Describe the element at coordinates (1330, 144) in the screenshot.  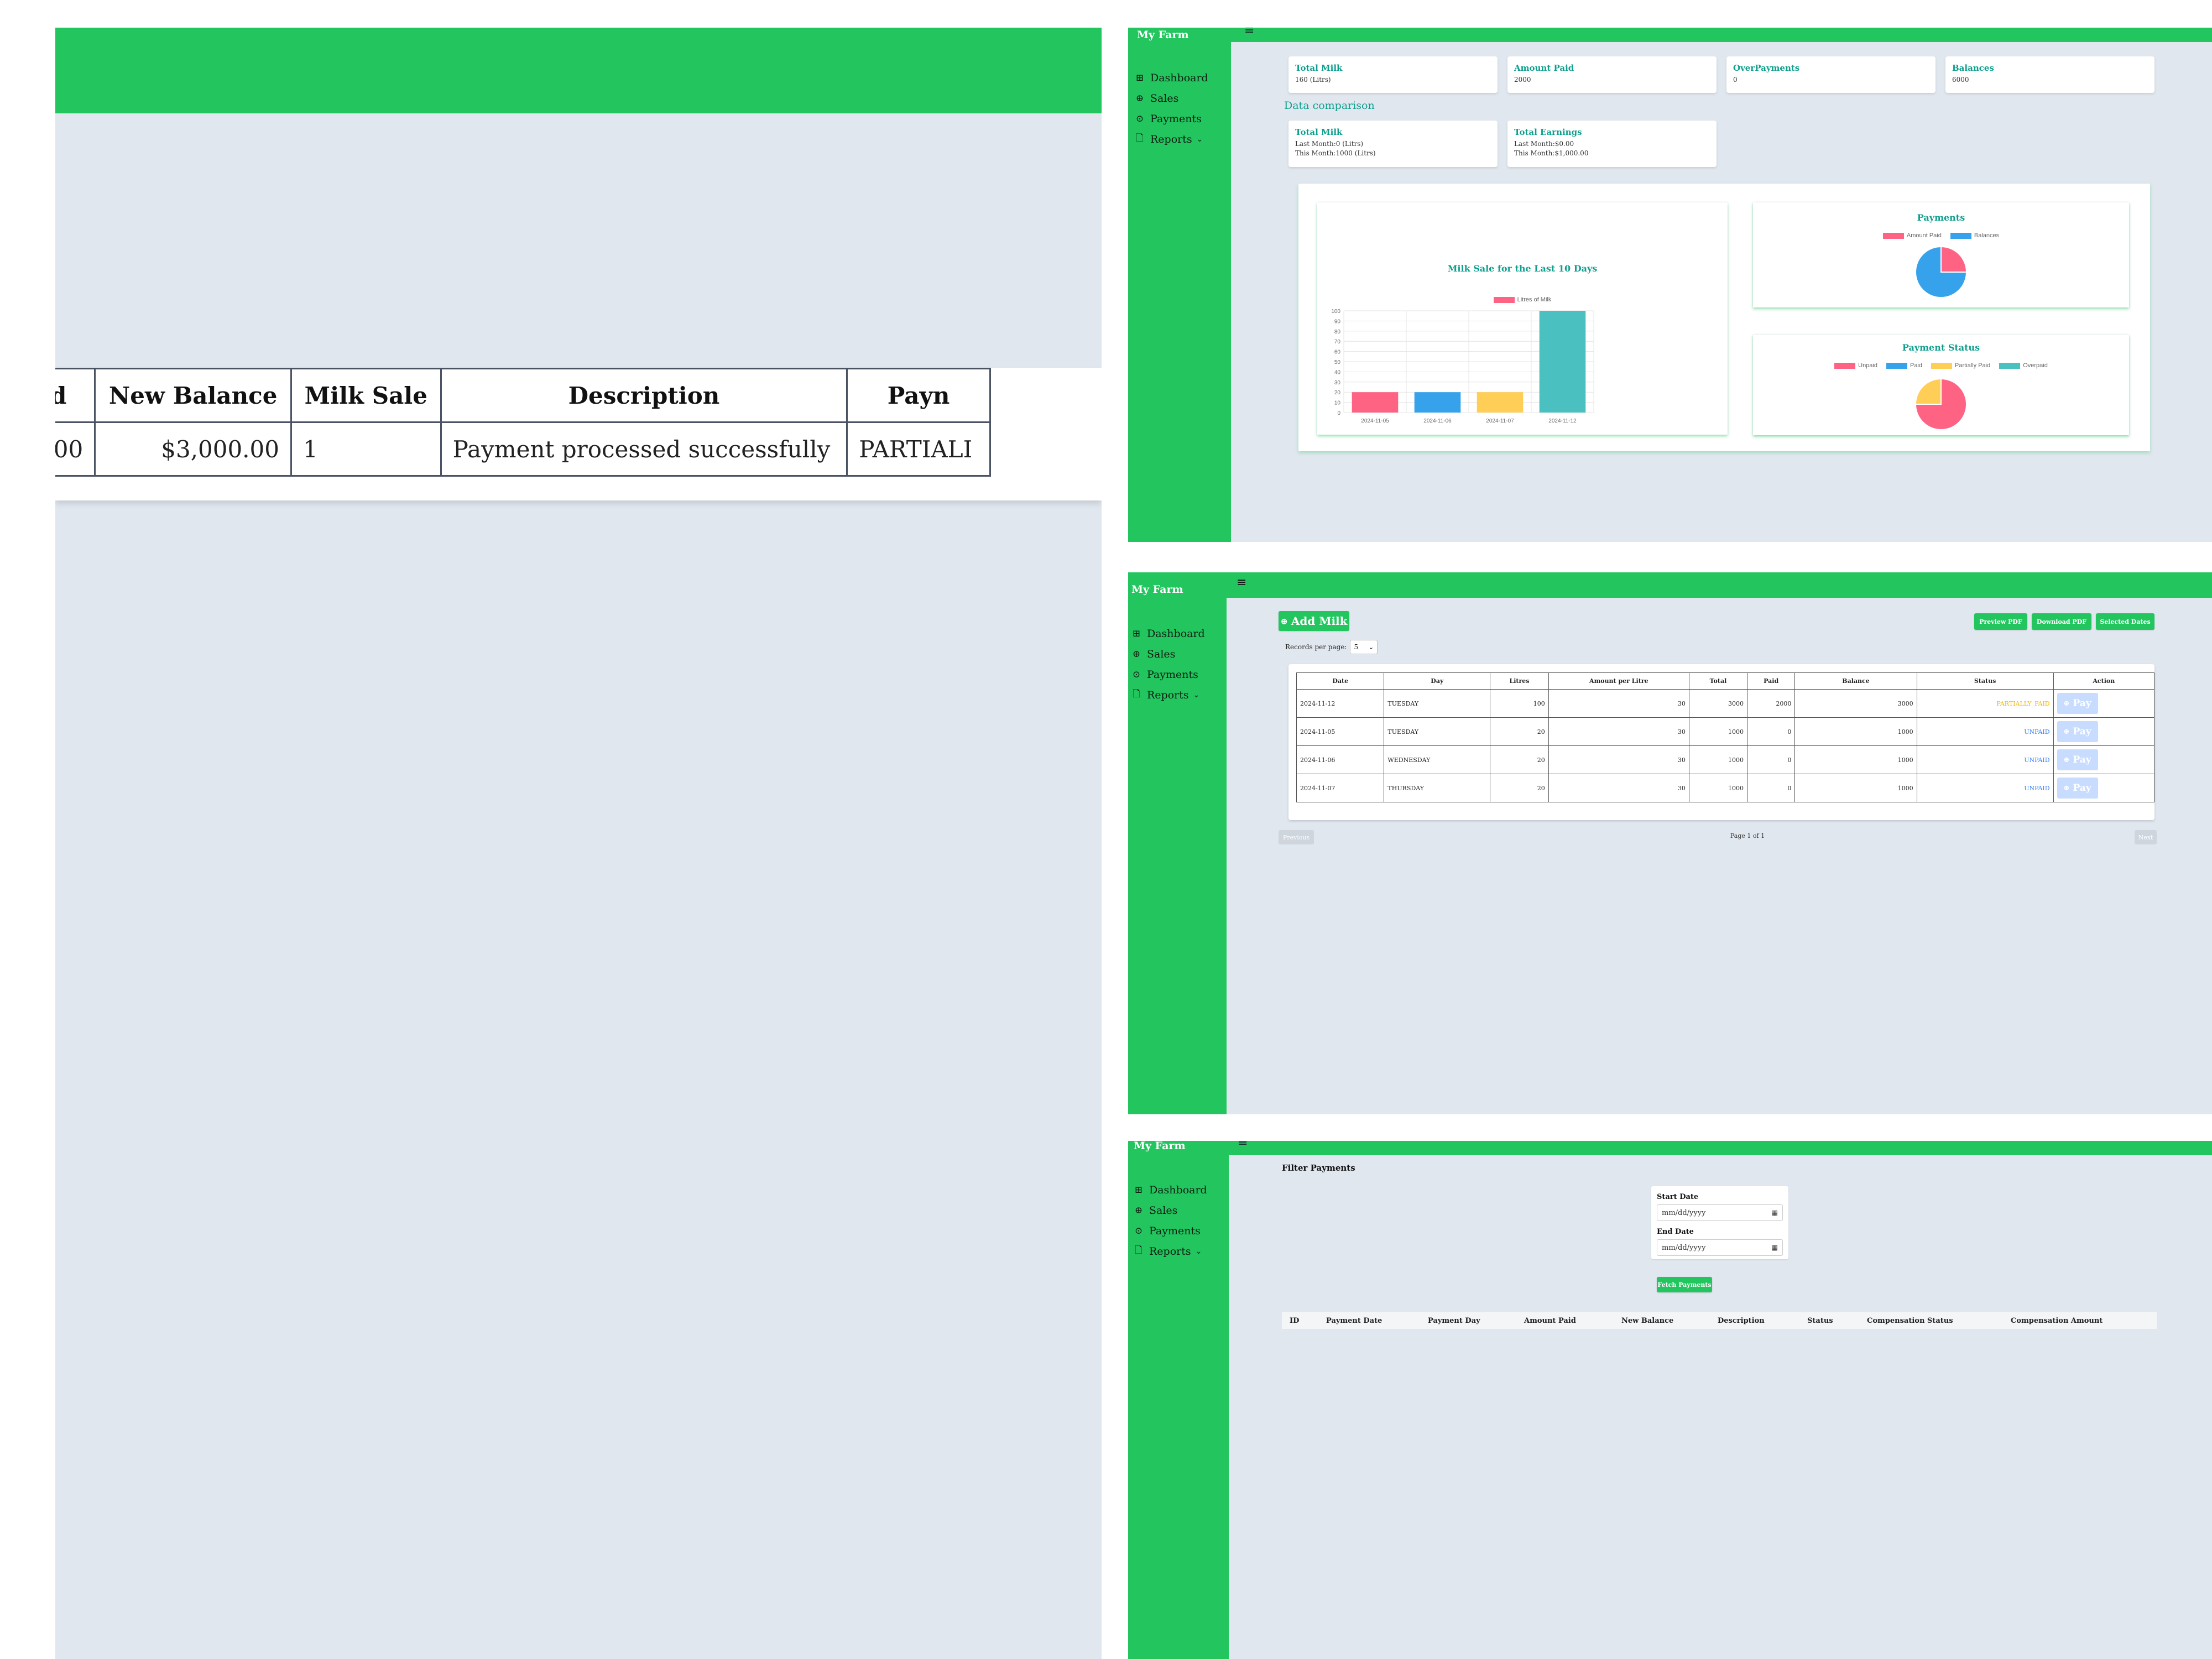
I see `last-month-value: Last Month:0 (Litrs)` at that location.